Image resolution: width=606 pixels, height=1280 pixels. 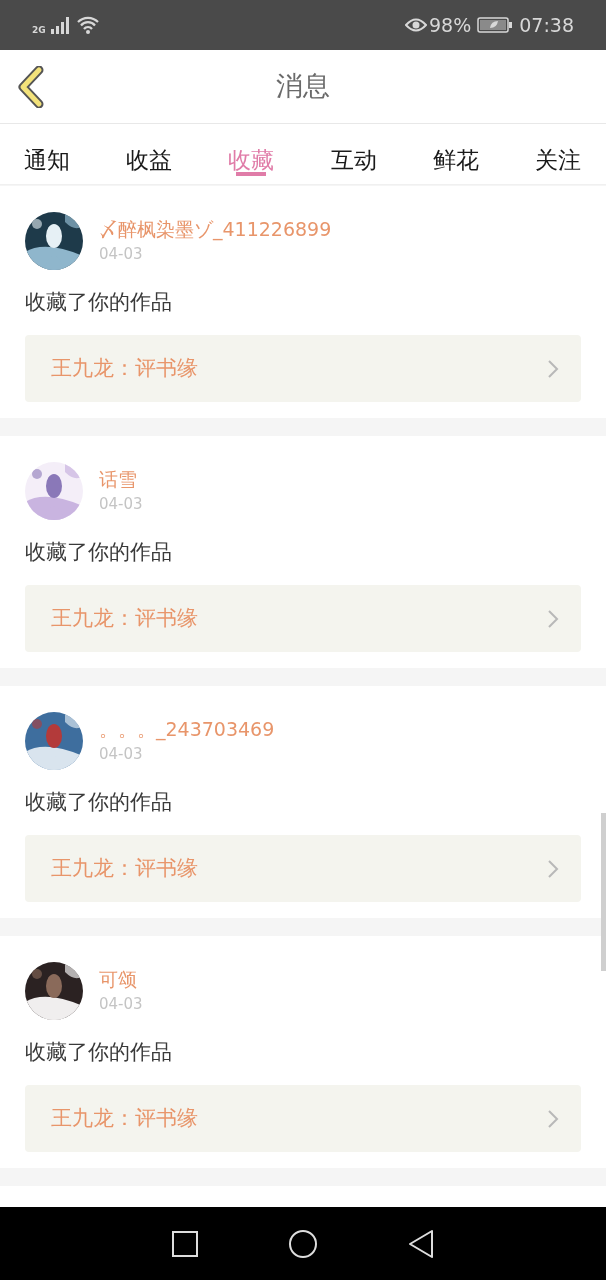 I want to click on tab: 收益, so click(x=149, y=154).